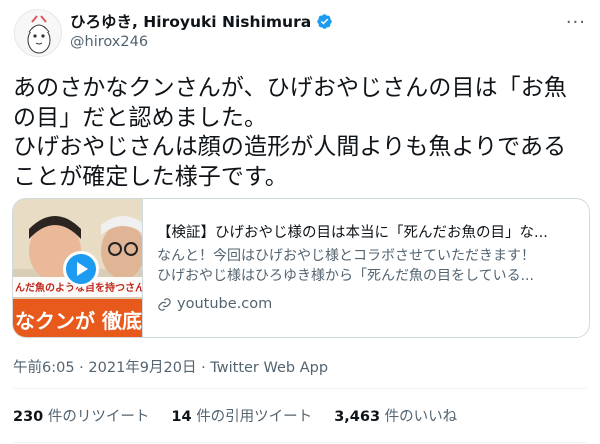 This screenshot has width=600, height=444. What do you see at coordinates (190, 21) in the screenshot?
I see `display-name: ひろゆき, Hiroyuki Nishimura` at bounding box center [190, 21].